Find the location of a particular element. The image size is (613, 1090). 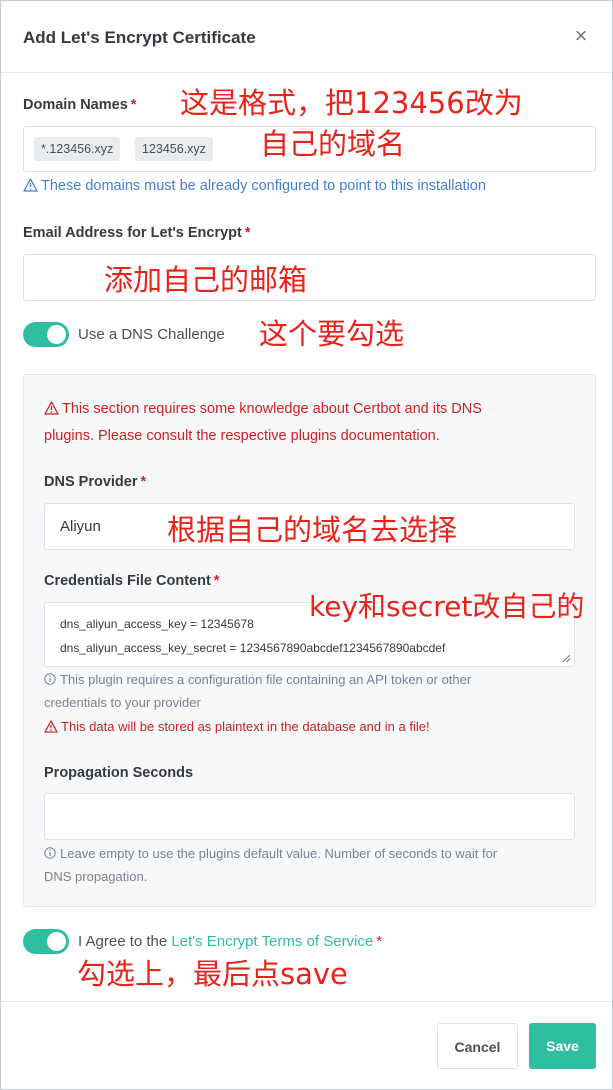

agree-tos-toggle is located at coordinates (46, 941).